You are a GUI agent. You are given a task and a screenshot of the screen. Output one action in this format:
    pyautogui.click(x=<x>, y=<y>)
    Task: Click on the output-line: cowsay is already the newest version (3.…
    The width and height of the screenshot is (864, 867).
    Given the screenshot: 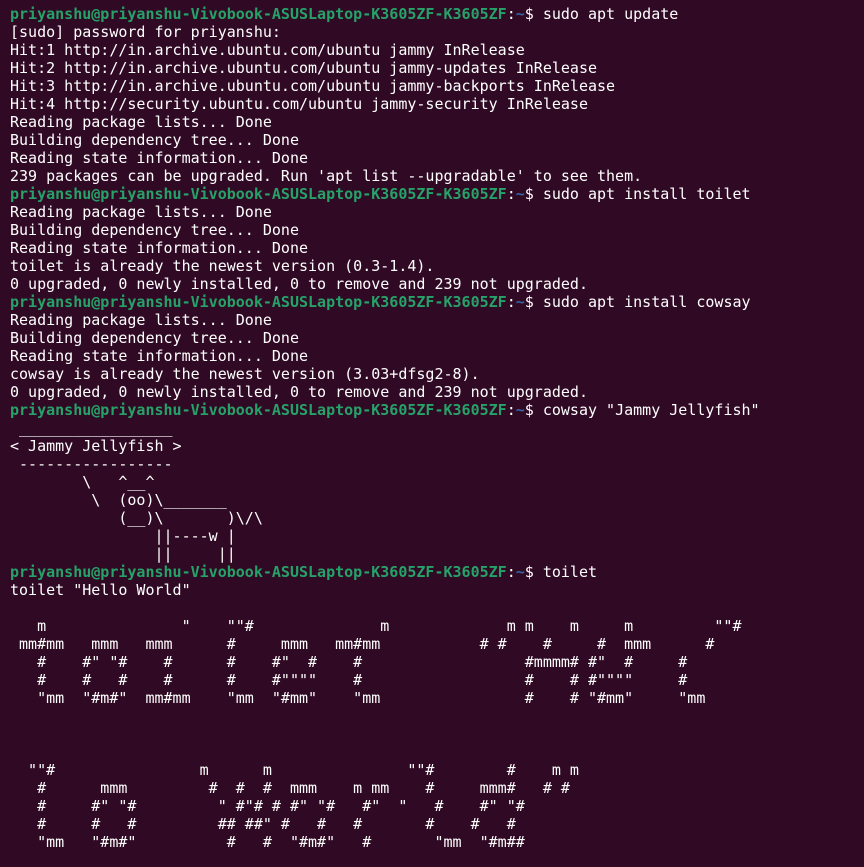 What is the action you would take?
    pyautogui.click(x=437, y=374)
    